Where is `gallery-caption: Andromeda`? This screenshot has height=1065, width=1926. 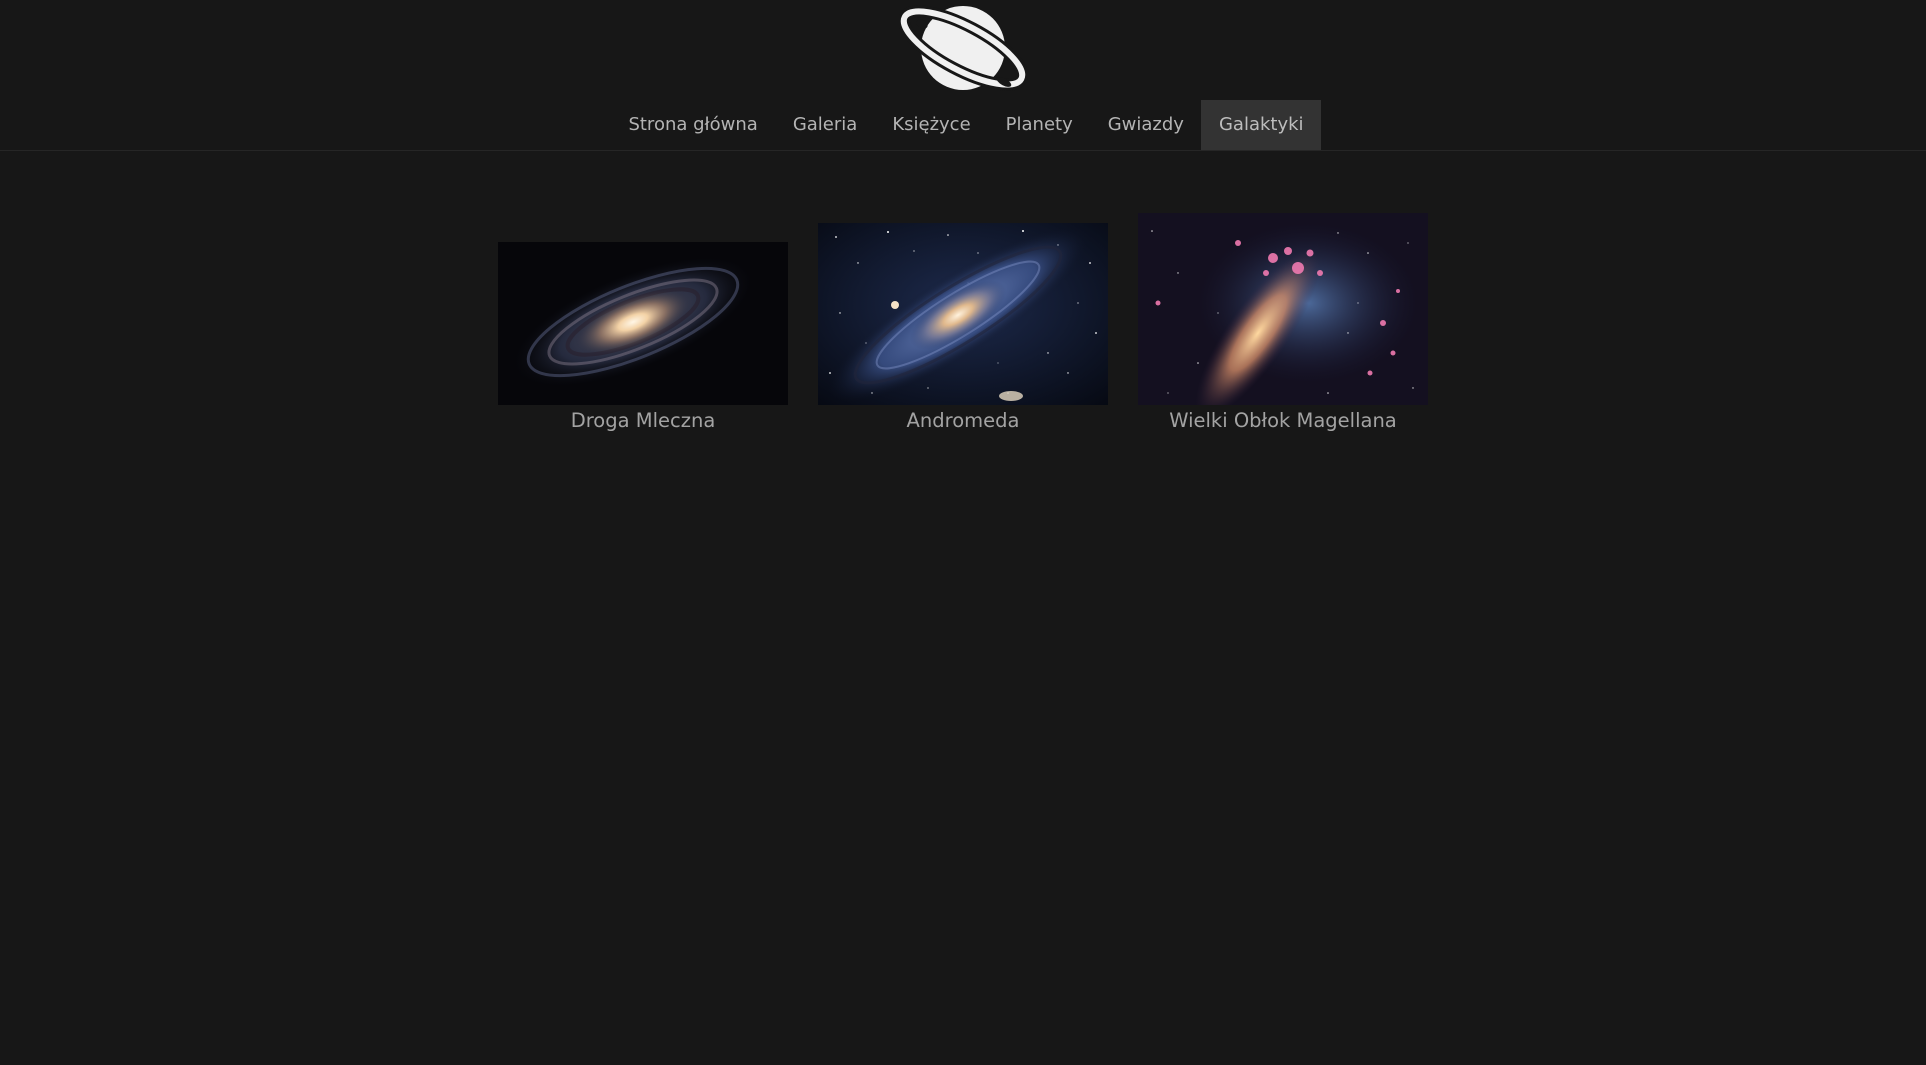 gallery-caption: Andromeda is located at coordinates (963, 420).